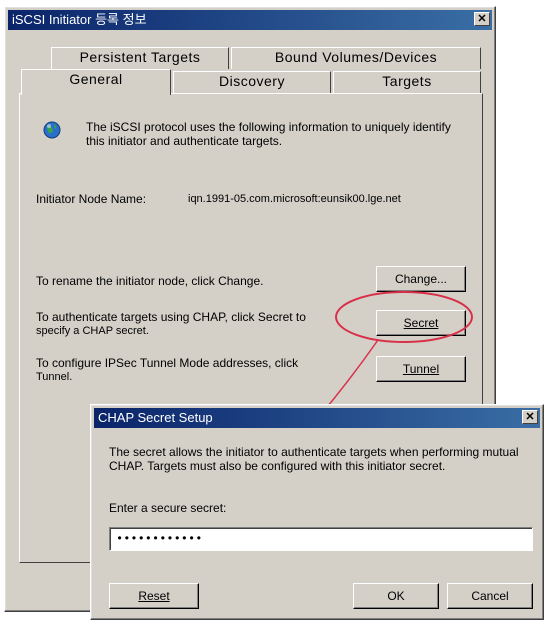 This screenshot has height=626, width=548. Describe the element at coordinates (168, 508) in the screenshot. I see `secret-label: Enter a secure secret:` at that location.